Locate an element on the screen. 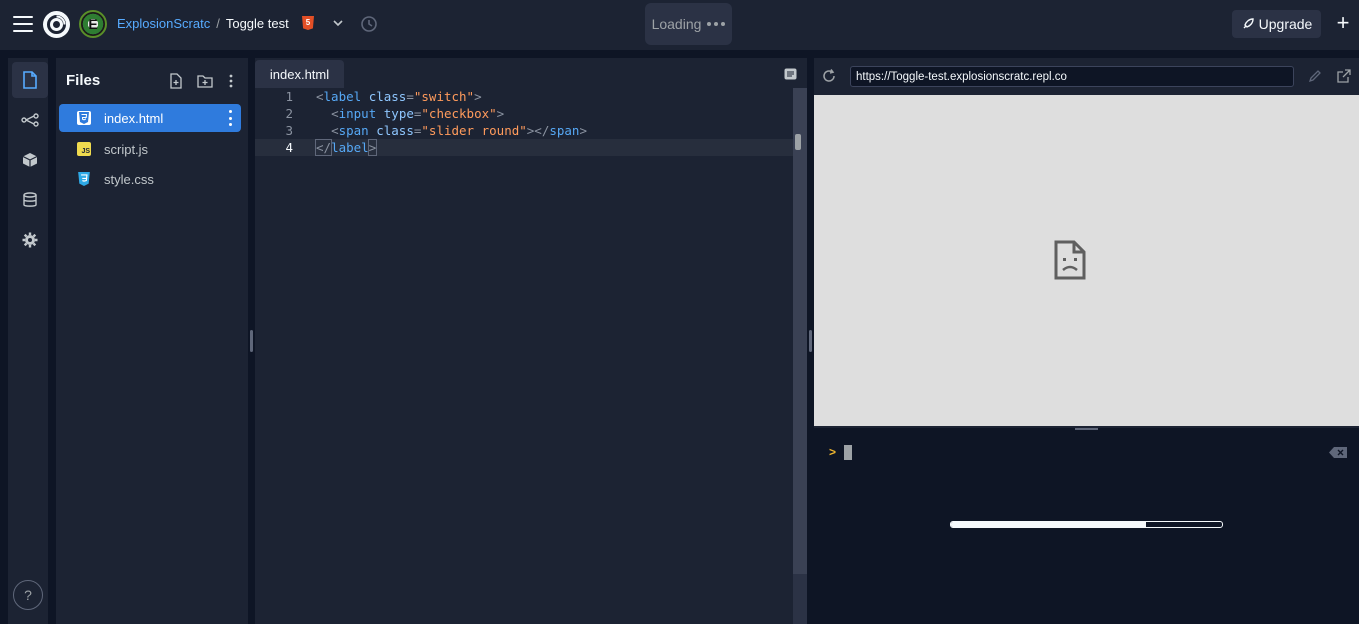  run-button-loading: Loading is located at coordinates (688, 24).